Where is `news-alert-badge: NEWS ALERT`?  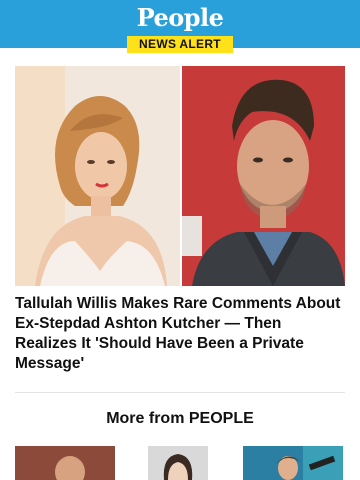 news-alert-badge: NEWS ALERT is located at coordinates (180, 44).